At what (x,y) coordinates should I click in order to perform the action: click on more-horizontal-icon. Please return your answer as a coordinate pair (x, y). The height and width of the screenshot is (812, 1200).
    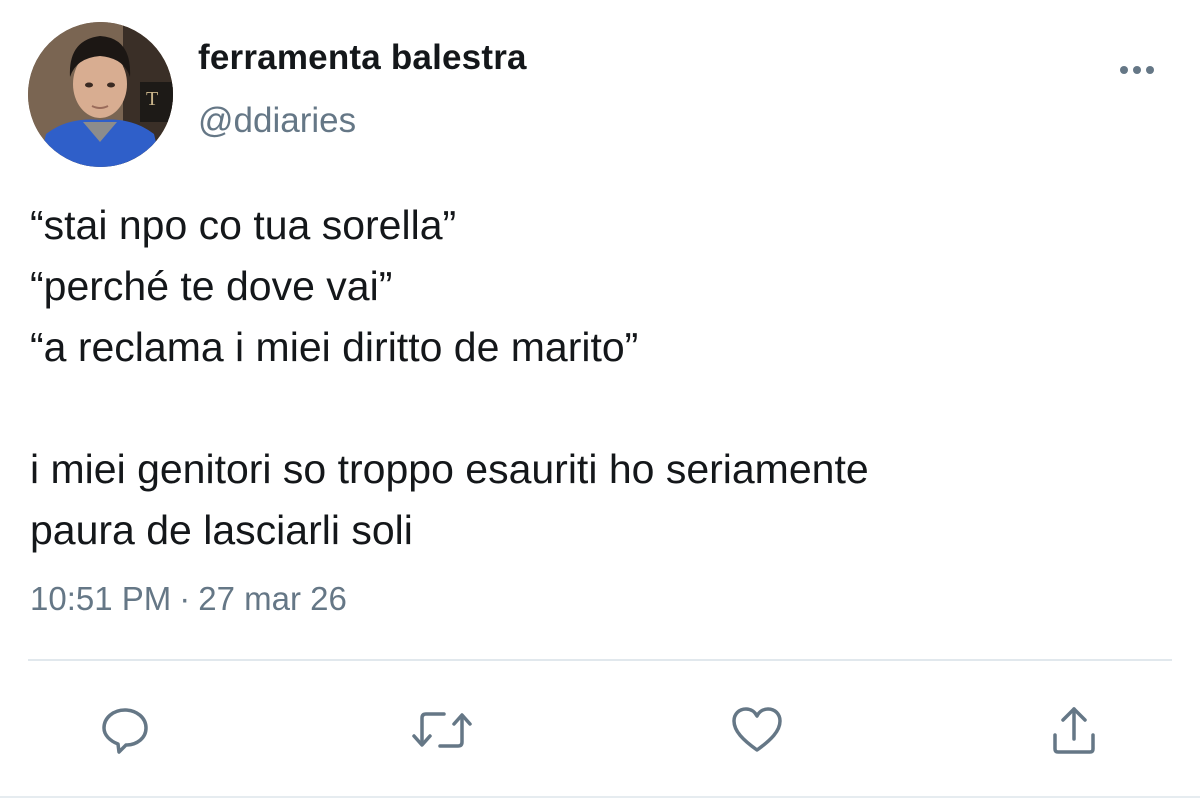
    Looking at the image, I should click on (1137, 70).